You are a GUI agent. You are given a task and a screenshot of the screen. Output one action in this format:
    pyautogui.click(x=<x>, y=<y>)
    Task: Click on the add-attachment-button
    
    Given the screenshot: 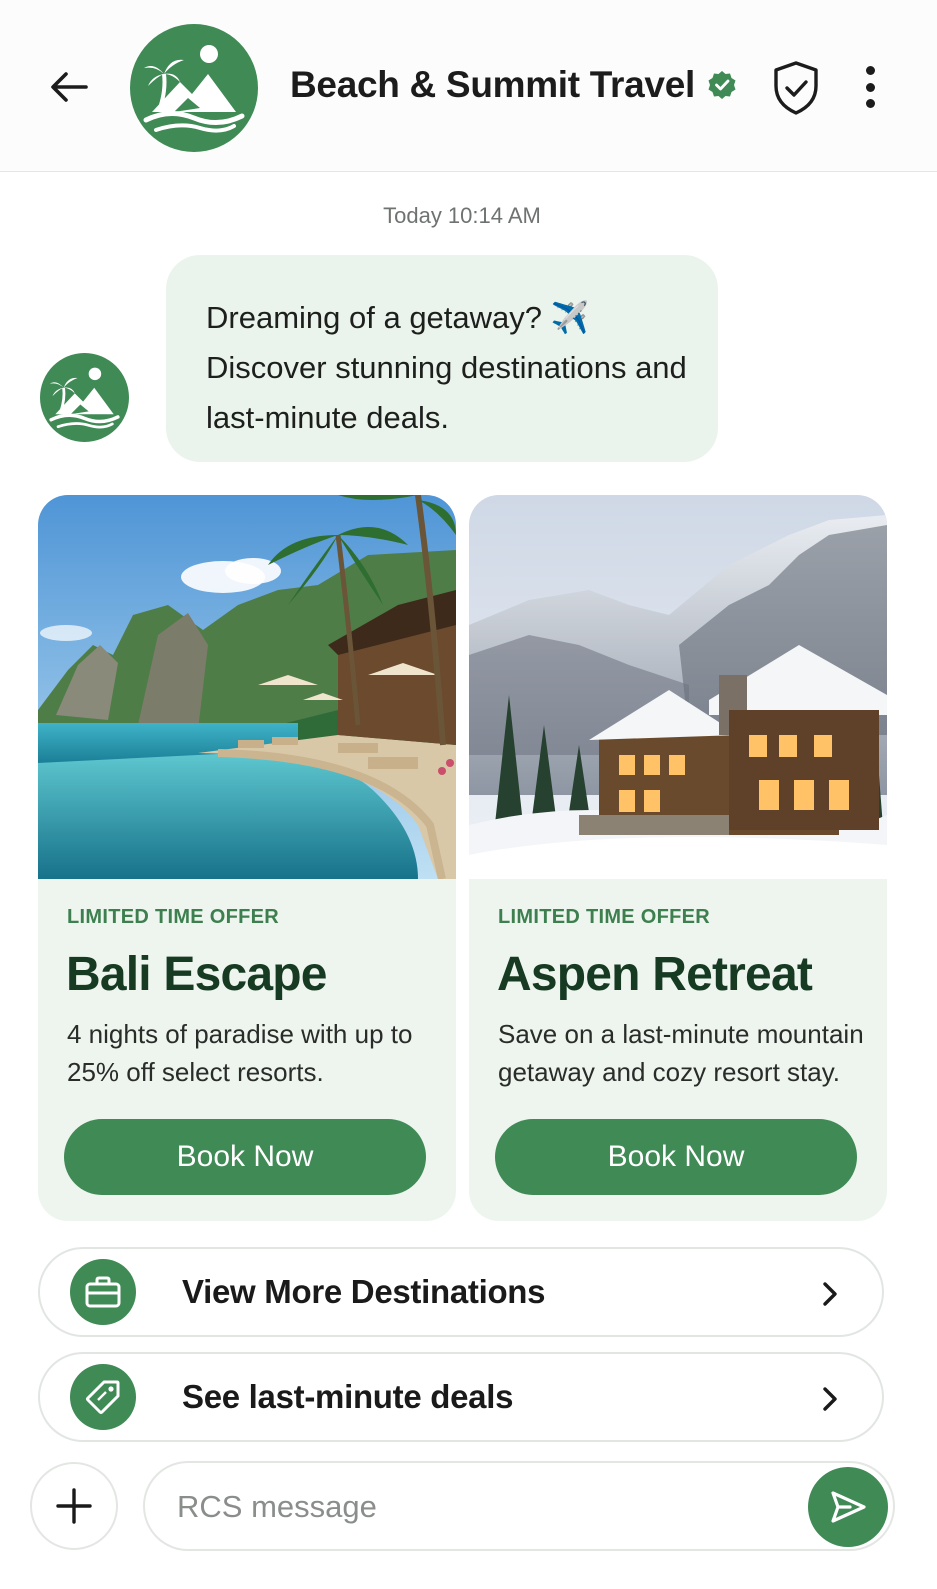 What is the action you would take?
    pyautogui.click(x=74, y=1506)
    